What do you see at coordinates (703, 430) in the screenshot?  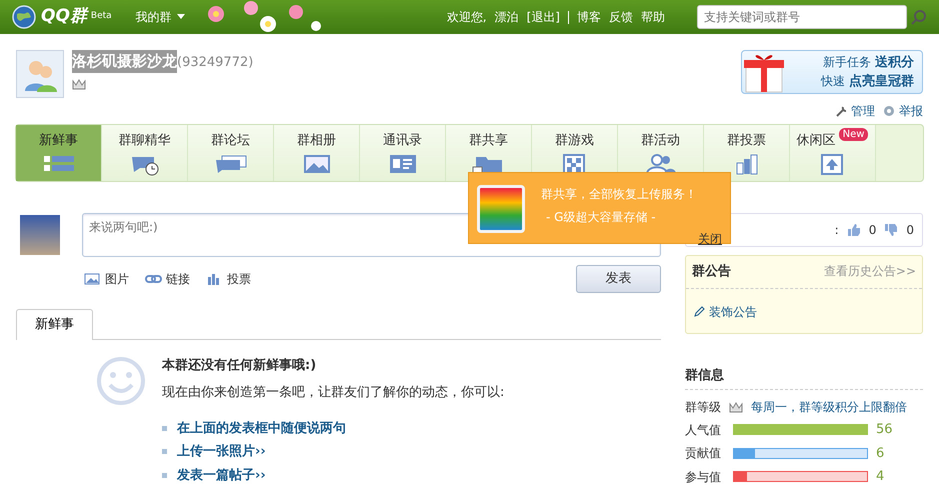 I see `stat-label: 人气值` at bounding box center [703, 430].